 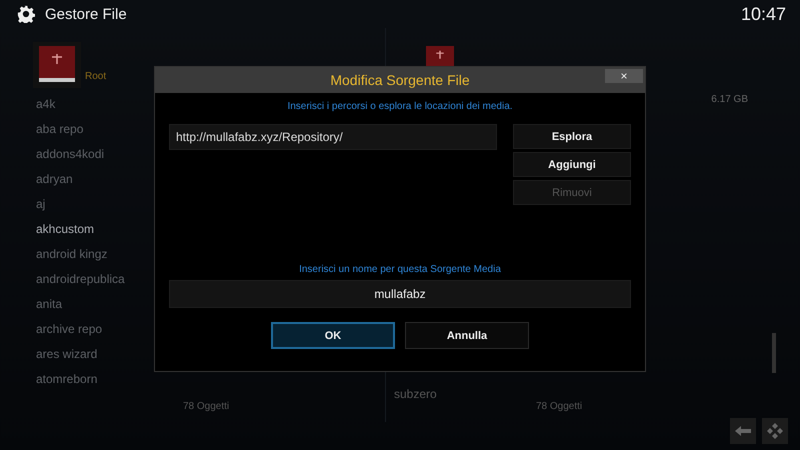 I want to click on action-button: Aggiungi, so click(x=572, y=164).